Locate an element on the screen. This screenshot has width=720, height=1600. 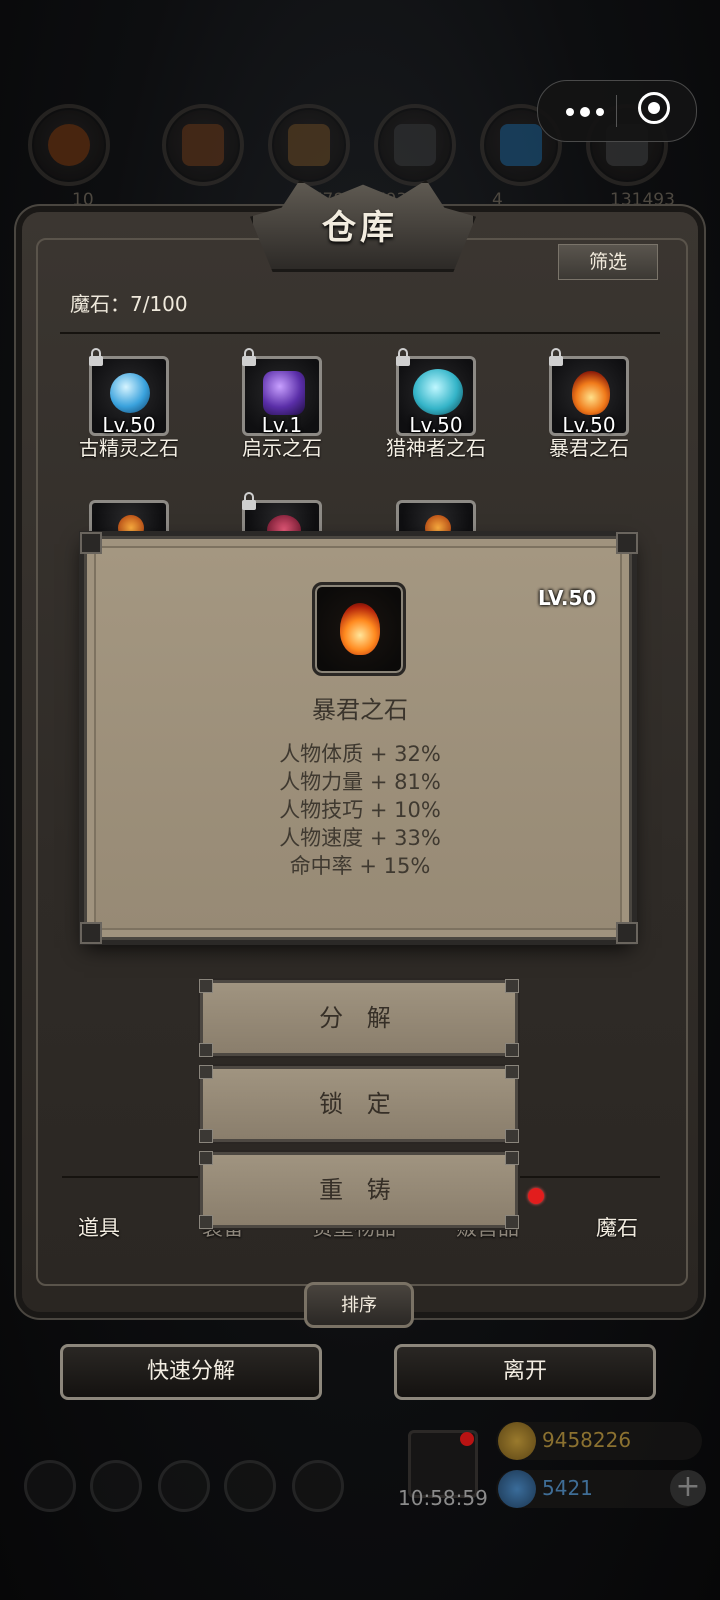
iron-resource-icon is located at coordinates (415, 145).